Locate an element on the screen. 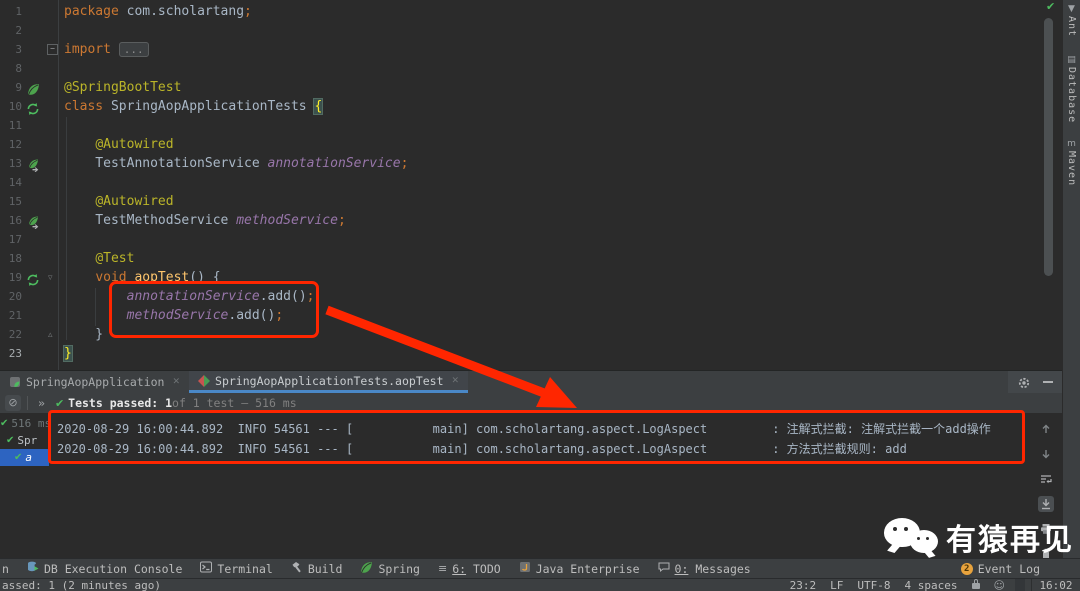 This screenshot has height=591, width=1080. test-tree-label: 516 ms is located at coordinates (30, 423).